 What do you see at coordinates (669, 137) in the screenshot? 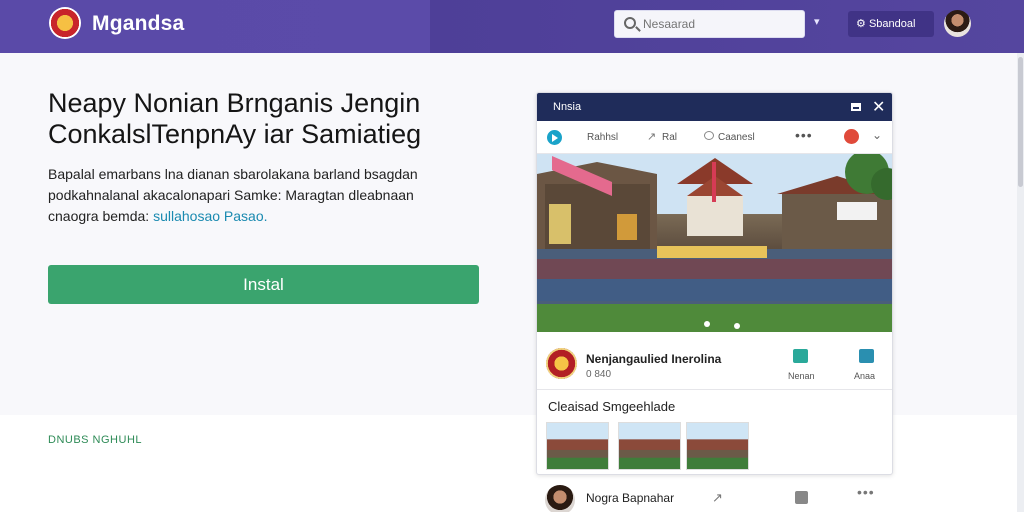
I see `toolbar-label-2: Ral` at bounding box center [669, 137].